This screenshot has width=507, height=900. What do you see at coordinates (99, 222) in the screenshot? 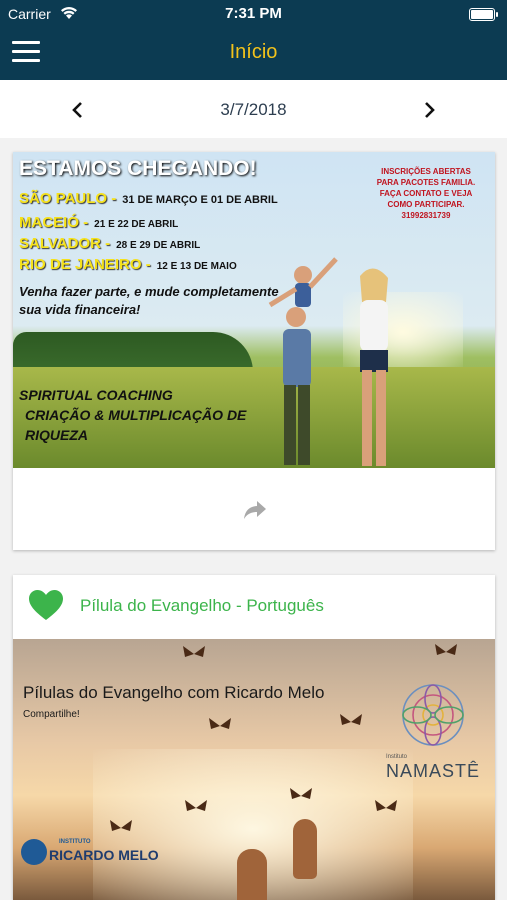
I see `city-maceio: MACEIÓ -21 E 22 DE ABRIL` at bounding box center [99, 222].